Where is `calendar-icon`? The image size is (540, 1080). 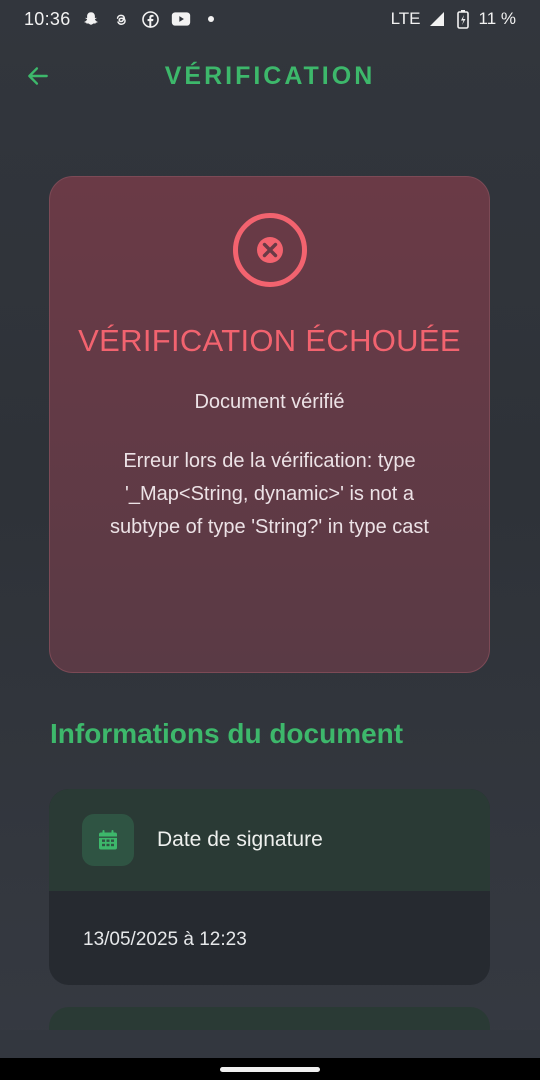
calendar-icon is located at coordinates (108, 840).